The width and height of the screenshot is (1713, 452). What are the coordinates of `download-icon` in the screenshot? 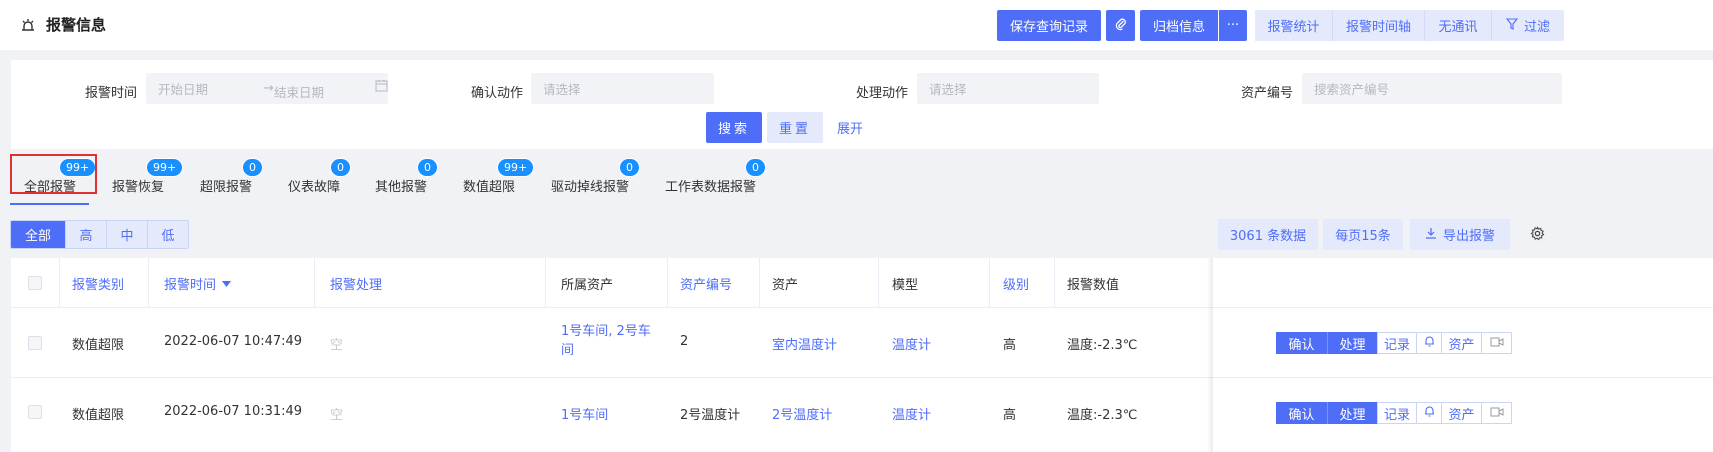 It's located at (1431, 235).